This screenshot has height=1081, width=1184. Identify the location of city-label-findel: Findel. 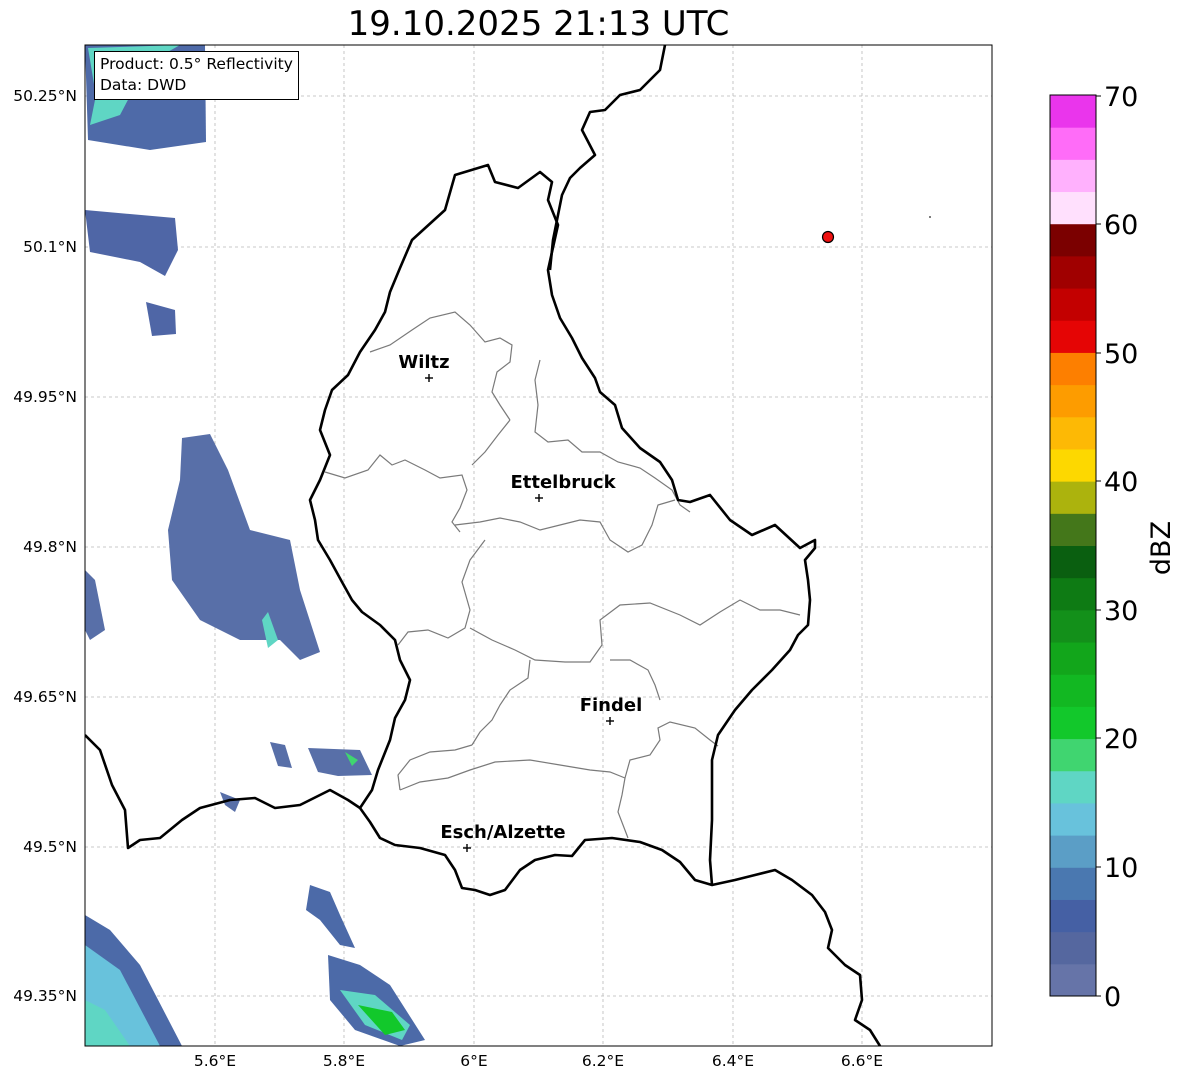
(611, 705).